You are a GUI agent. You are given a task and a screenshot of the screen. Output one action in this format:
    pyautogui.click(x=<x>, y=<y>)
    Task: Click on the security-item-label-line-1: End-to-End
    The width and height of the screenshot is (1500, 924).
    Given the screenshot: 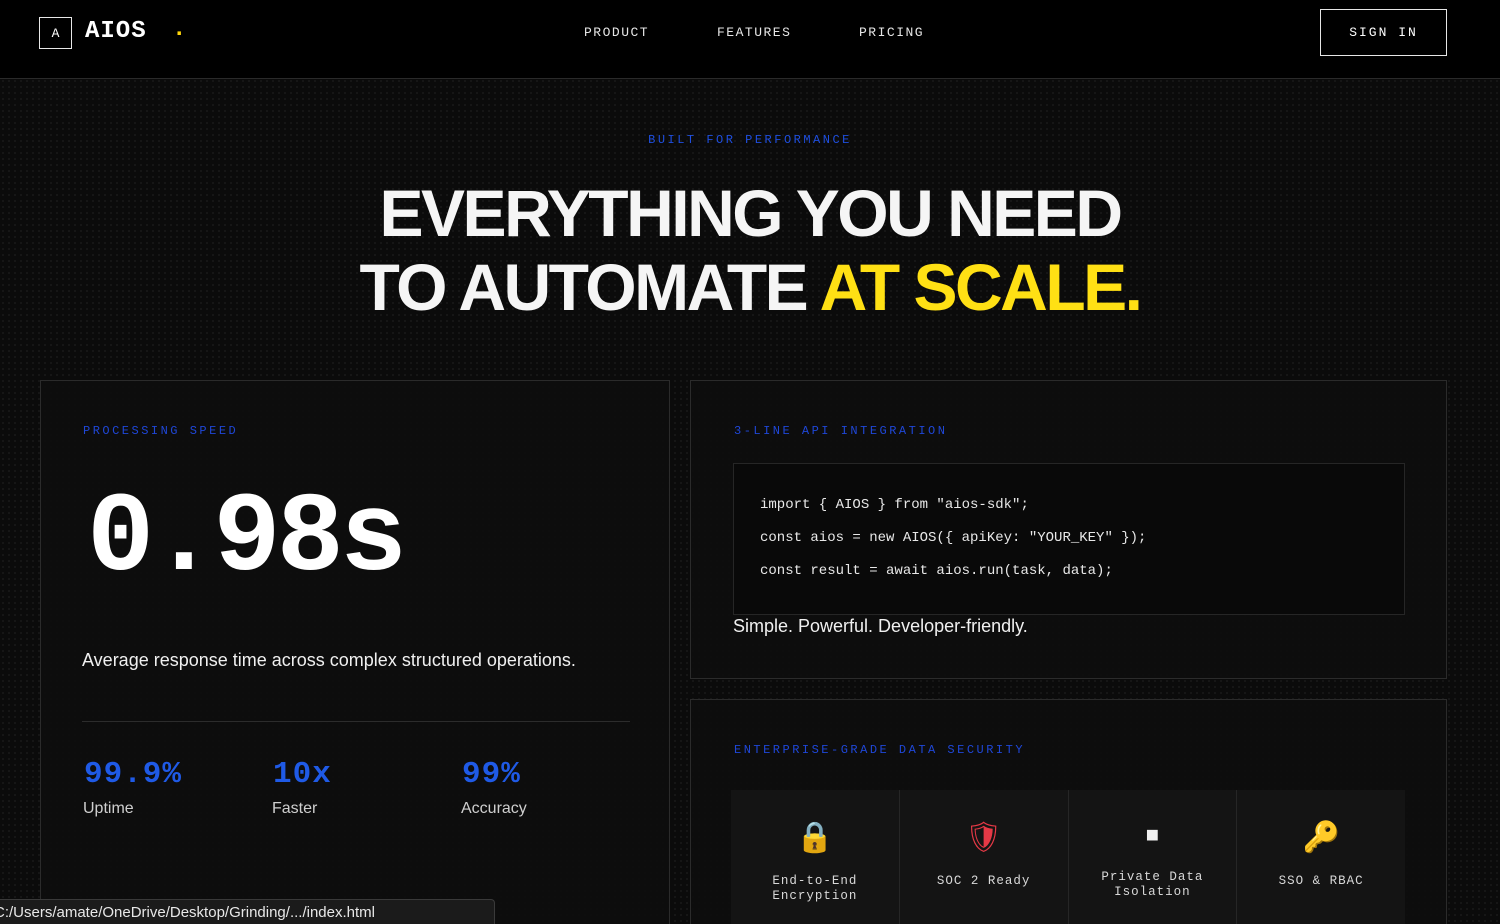 What is the action you would take?
    pyautogui.click(x=815, y=881)
    